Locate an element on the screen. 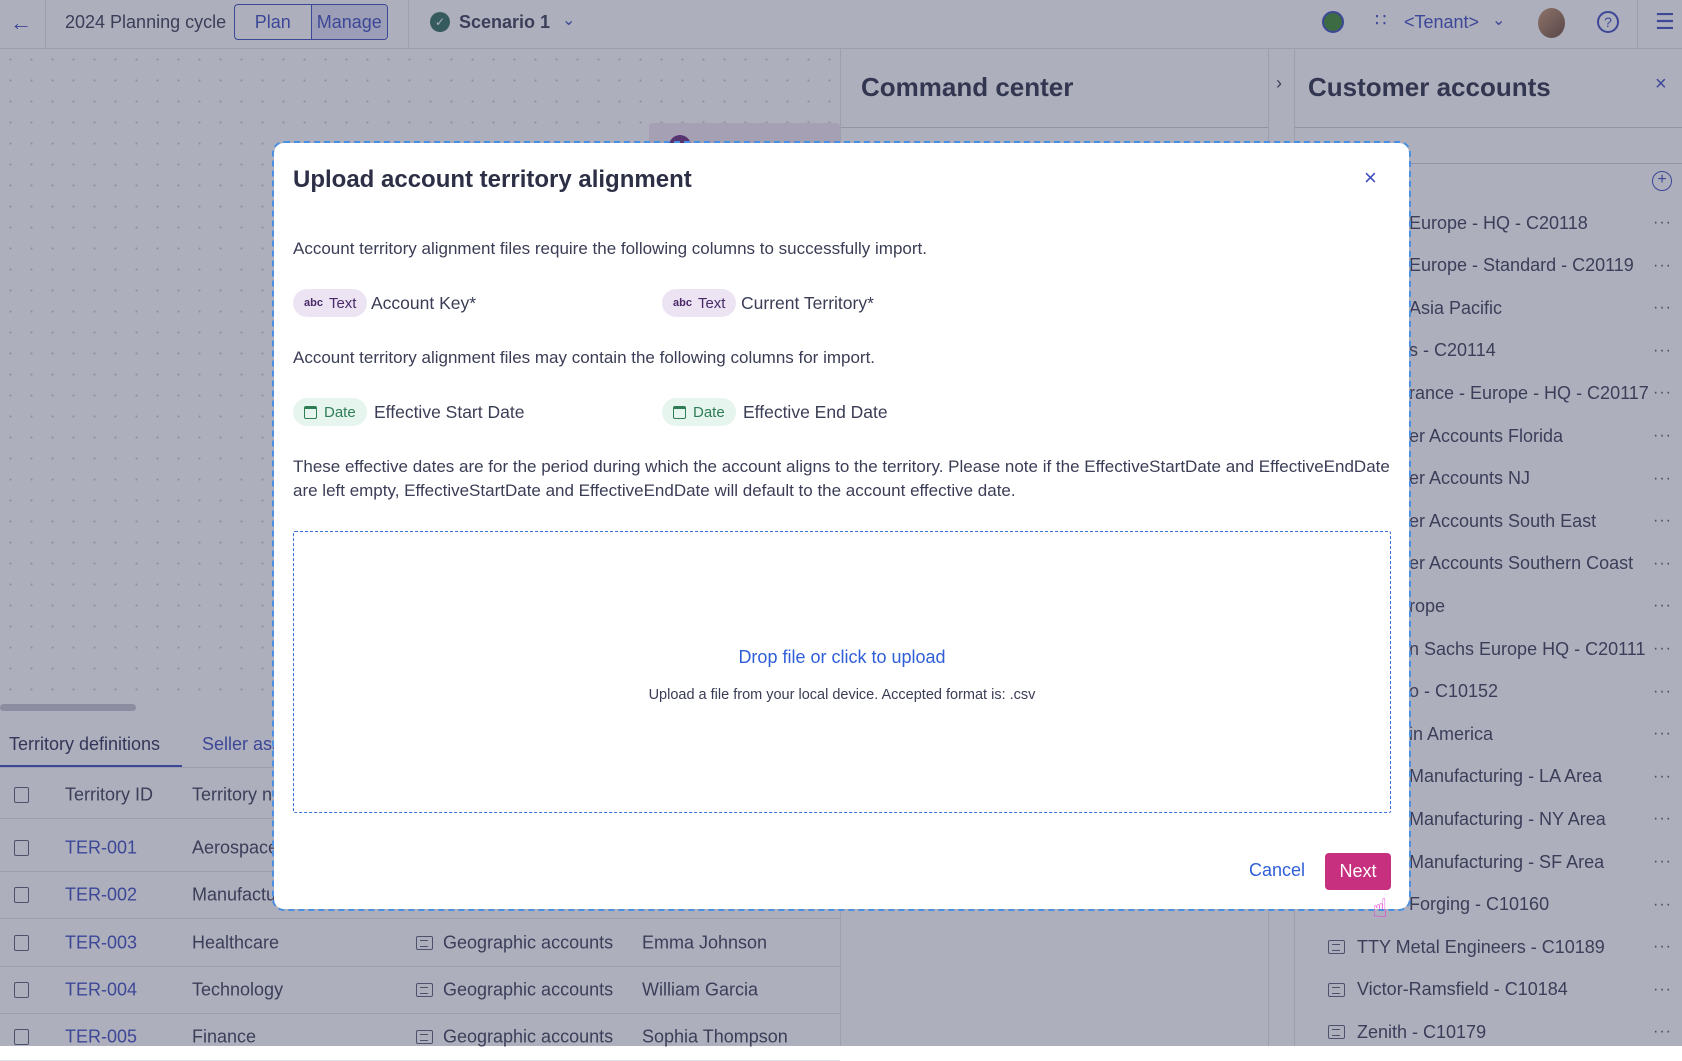  pointer-cursor-icon: ☝ is located at coordinates (1380, 908).